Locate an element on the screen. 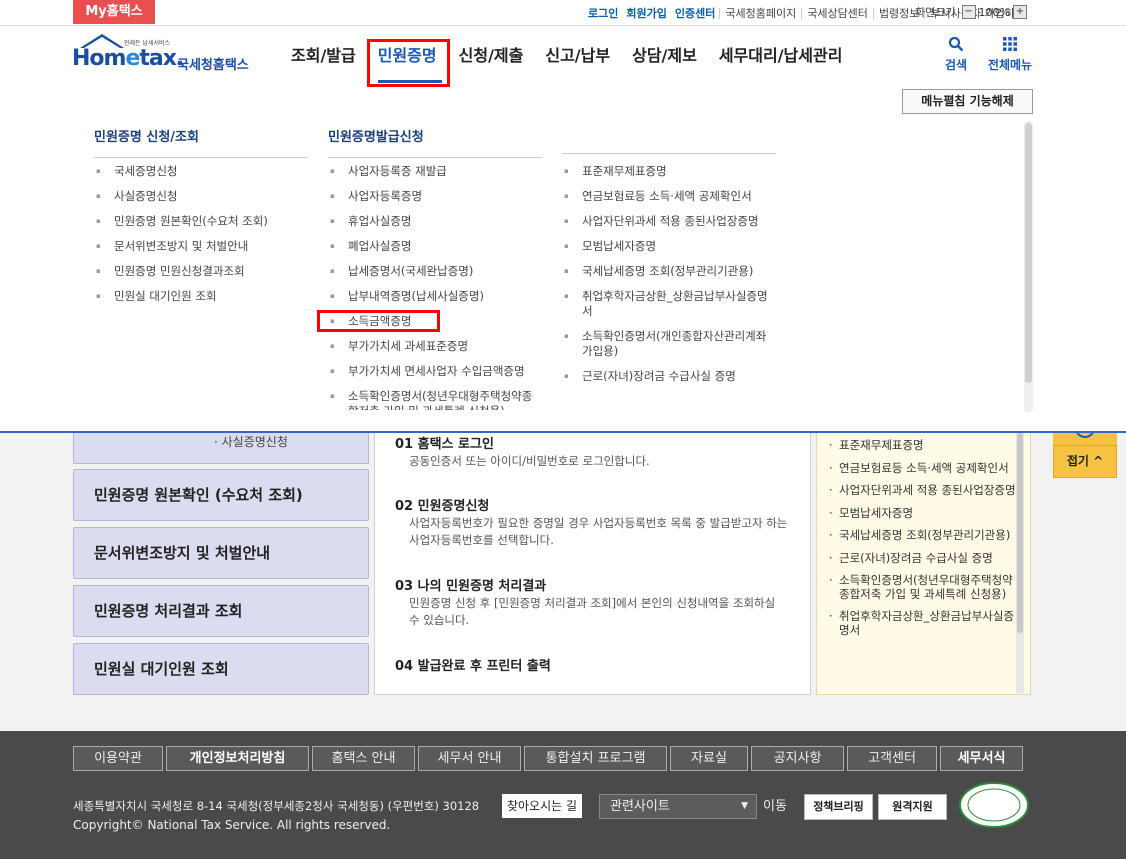 This screenshot has height=859, width=1126. menu-item: 민원실 대기인원 조회 is located at coordinates (201, 296).